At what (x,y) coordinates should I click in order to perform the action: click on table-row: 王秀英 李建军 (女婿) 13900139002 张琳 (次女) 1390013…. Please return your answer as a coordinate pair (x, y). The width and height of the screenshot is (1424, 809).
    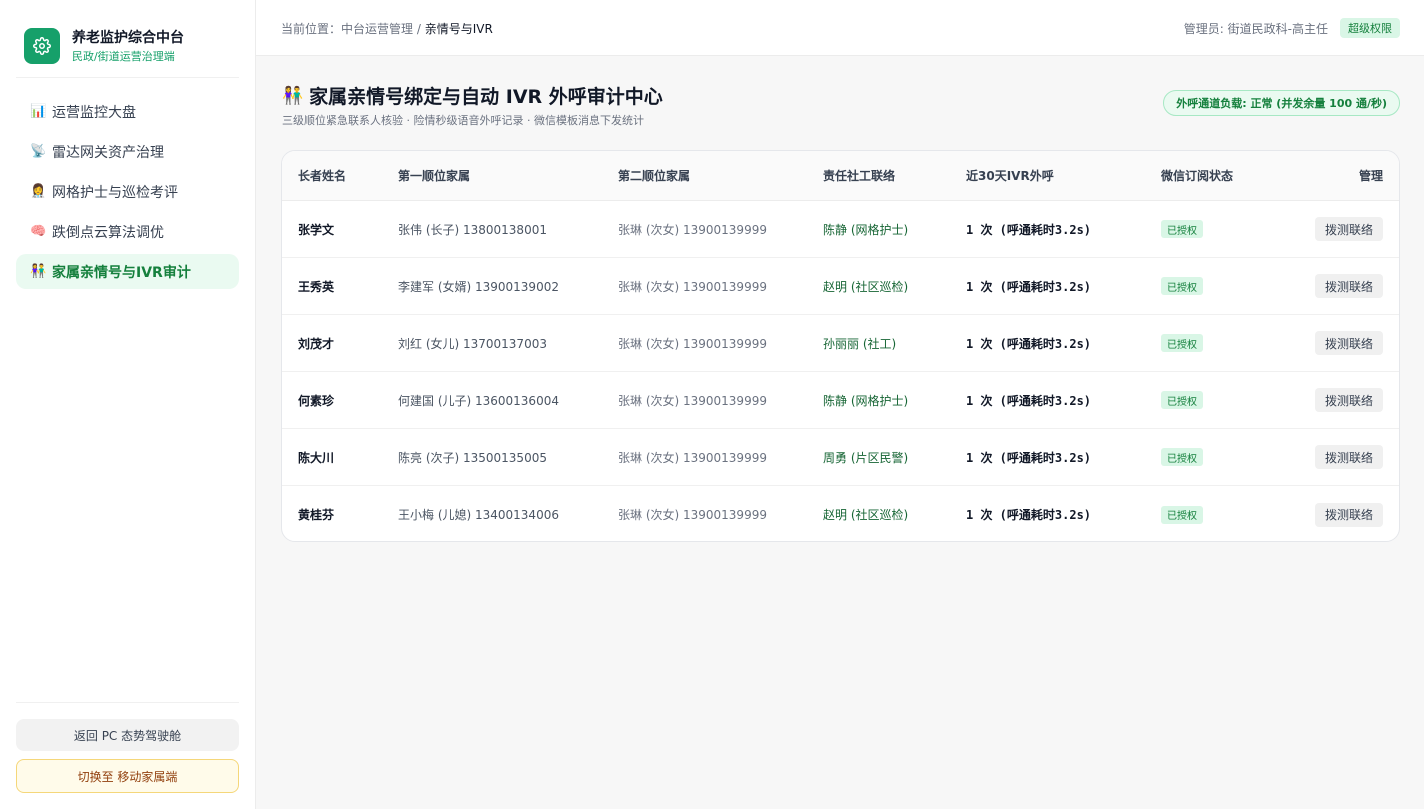
    Looking at the image, I should click on (840, 286).